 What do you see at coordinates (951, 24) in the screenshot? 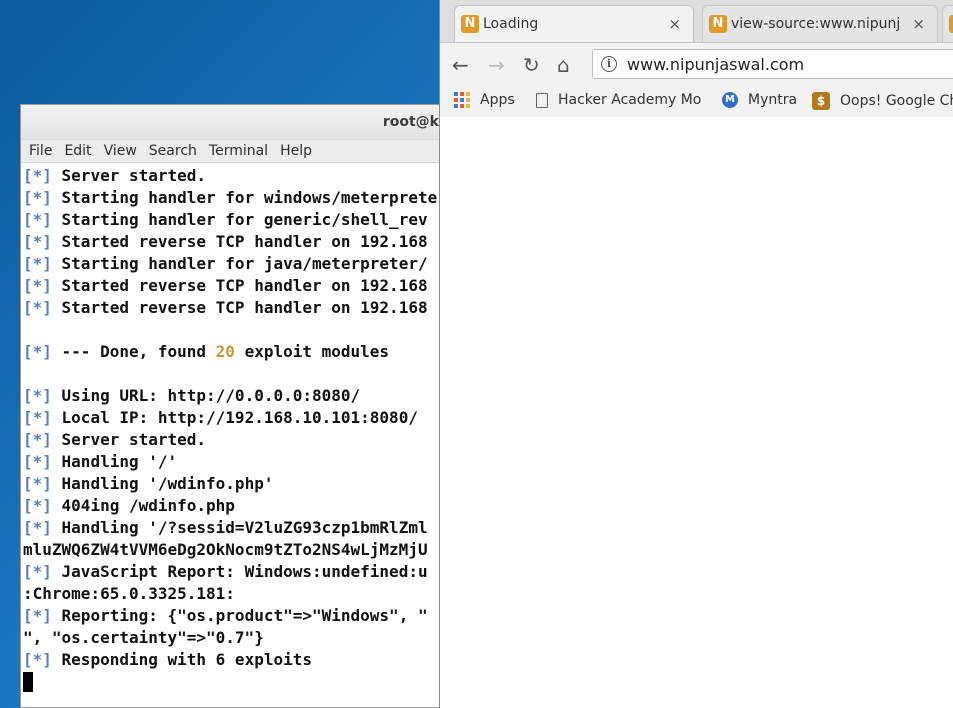
I see `site-favicon-icon` at bounding box center [951, 24].